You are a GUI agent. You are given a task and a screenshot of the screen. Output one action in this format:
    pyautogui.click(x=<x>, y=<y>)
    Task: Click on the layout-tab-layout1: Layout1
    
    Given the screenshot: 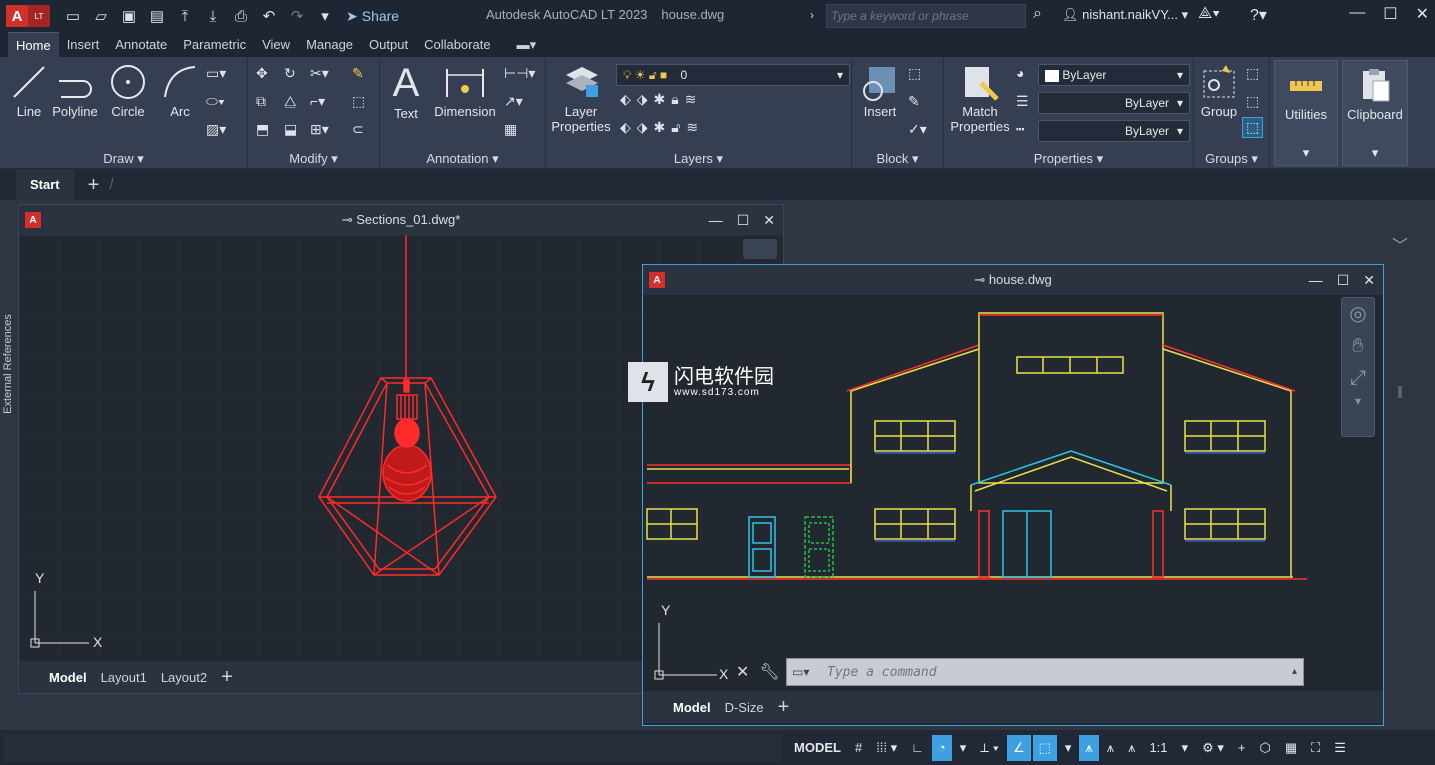 What is the action you would take?
    pyautogui.click(x=124, y=677)
    